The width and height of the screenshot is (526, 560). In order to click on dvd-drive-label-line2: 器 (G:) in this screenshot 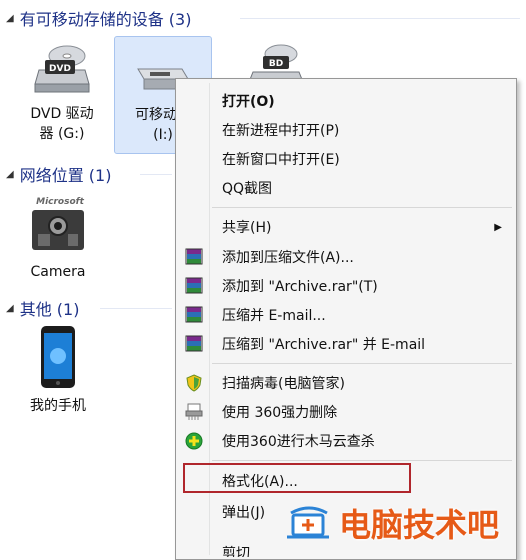, I will do `click(62, 134)`.